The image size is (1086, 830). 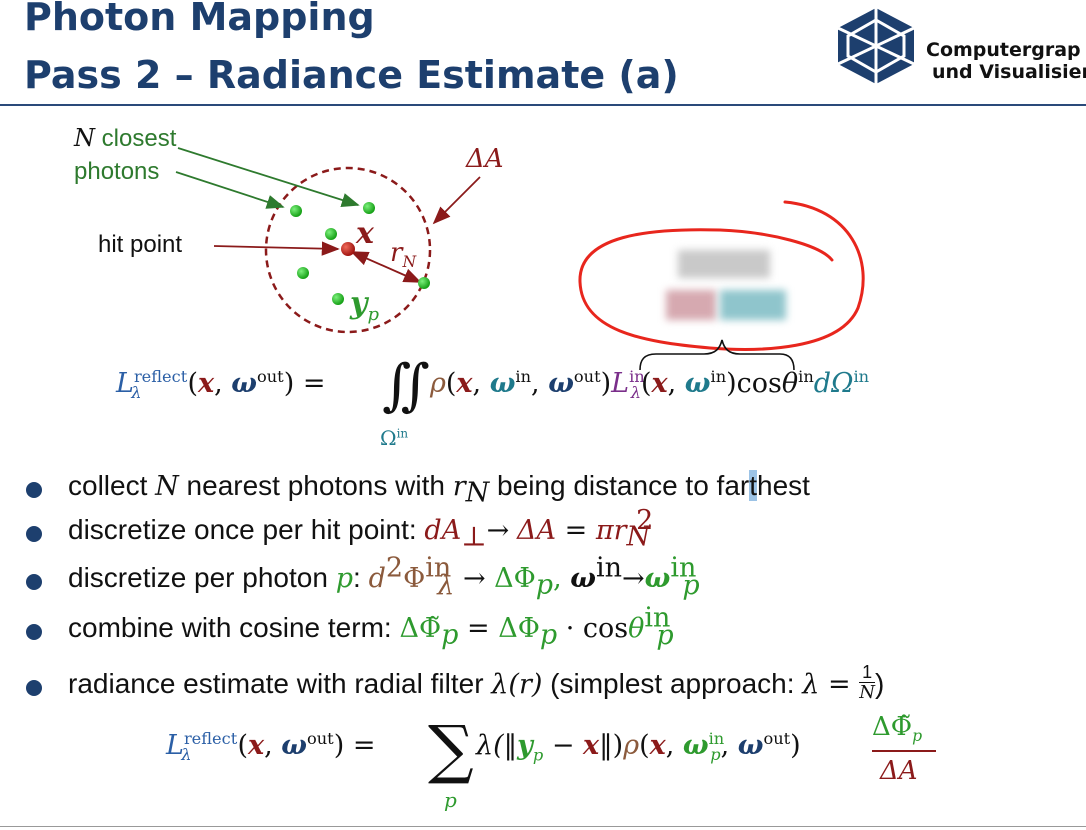 I want to click on label-r-n: rN, so click(x=403, y=255).